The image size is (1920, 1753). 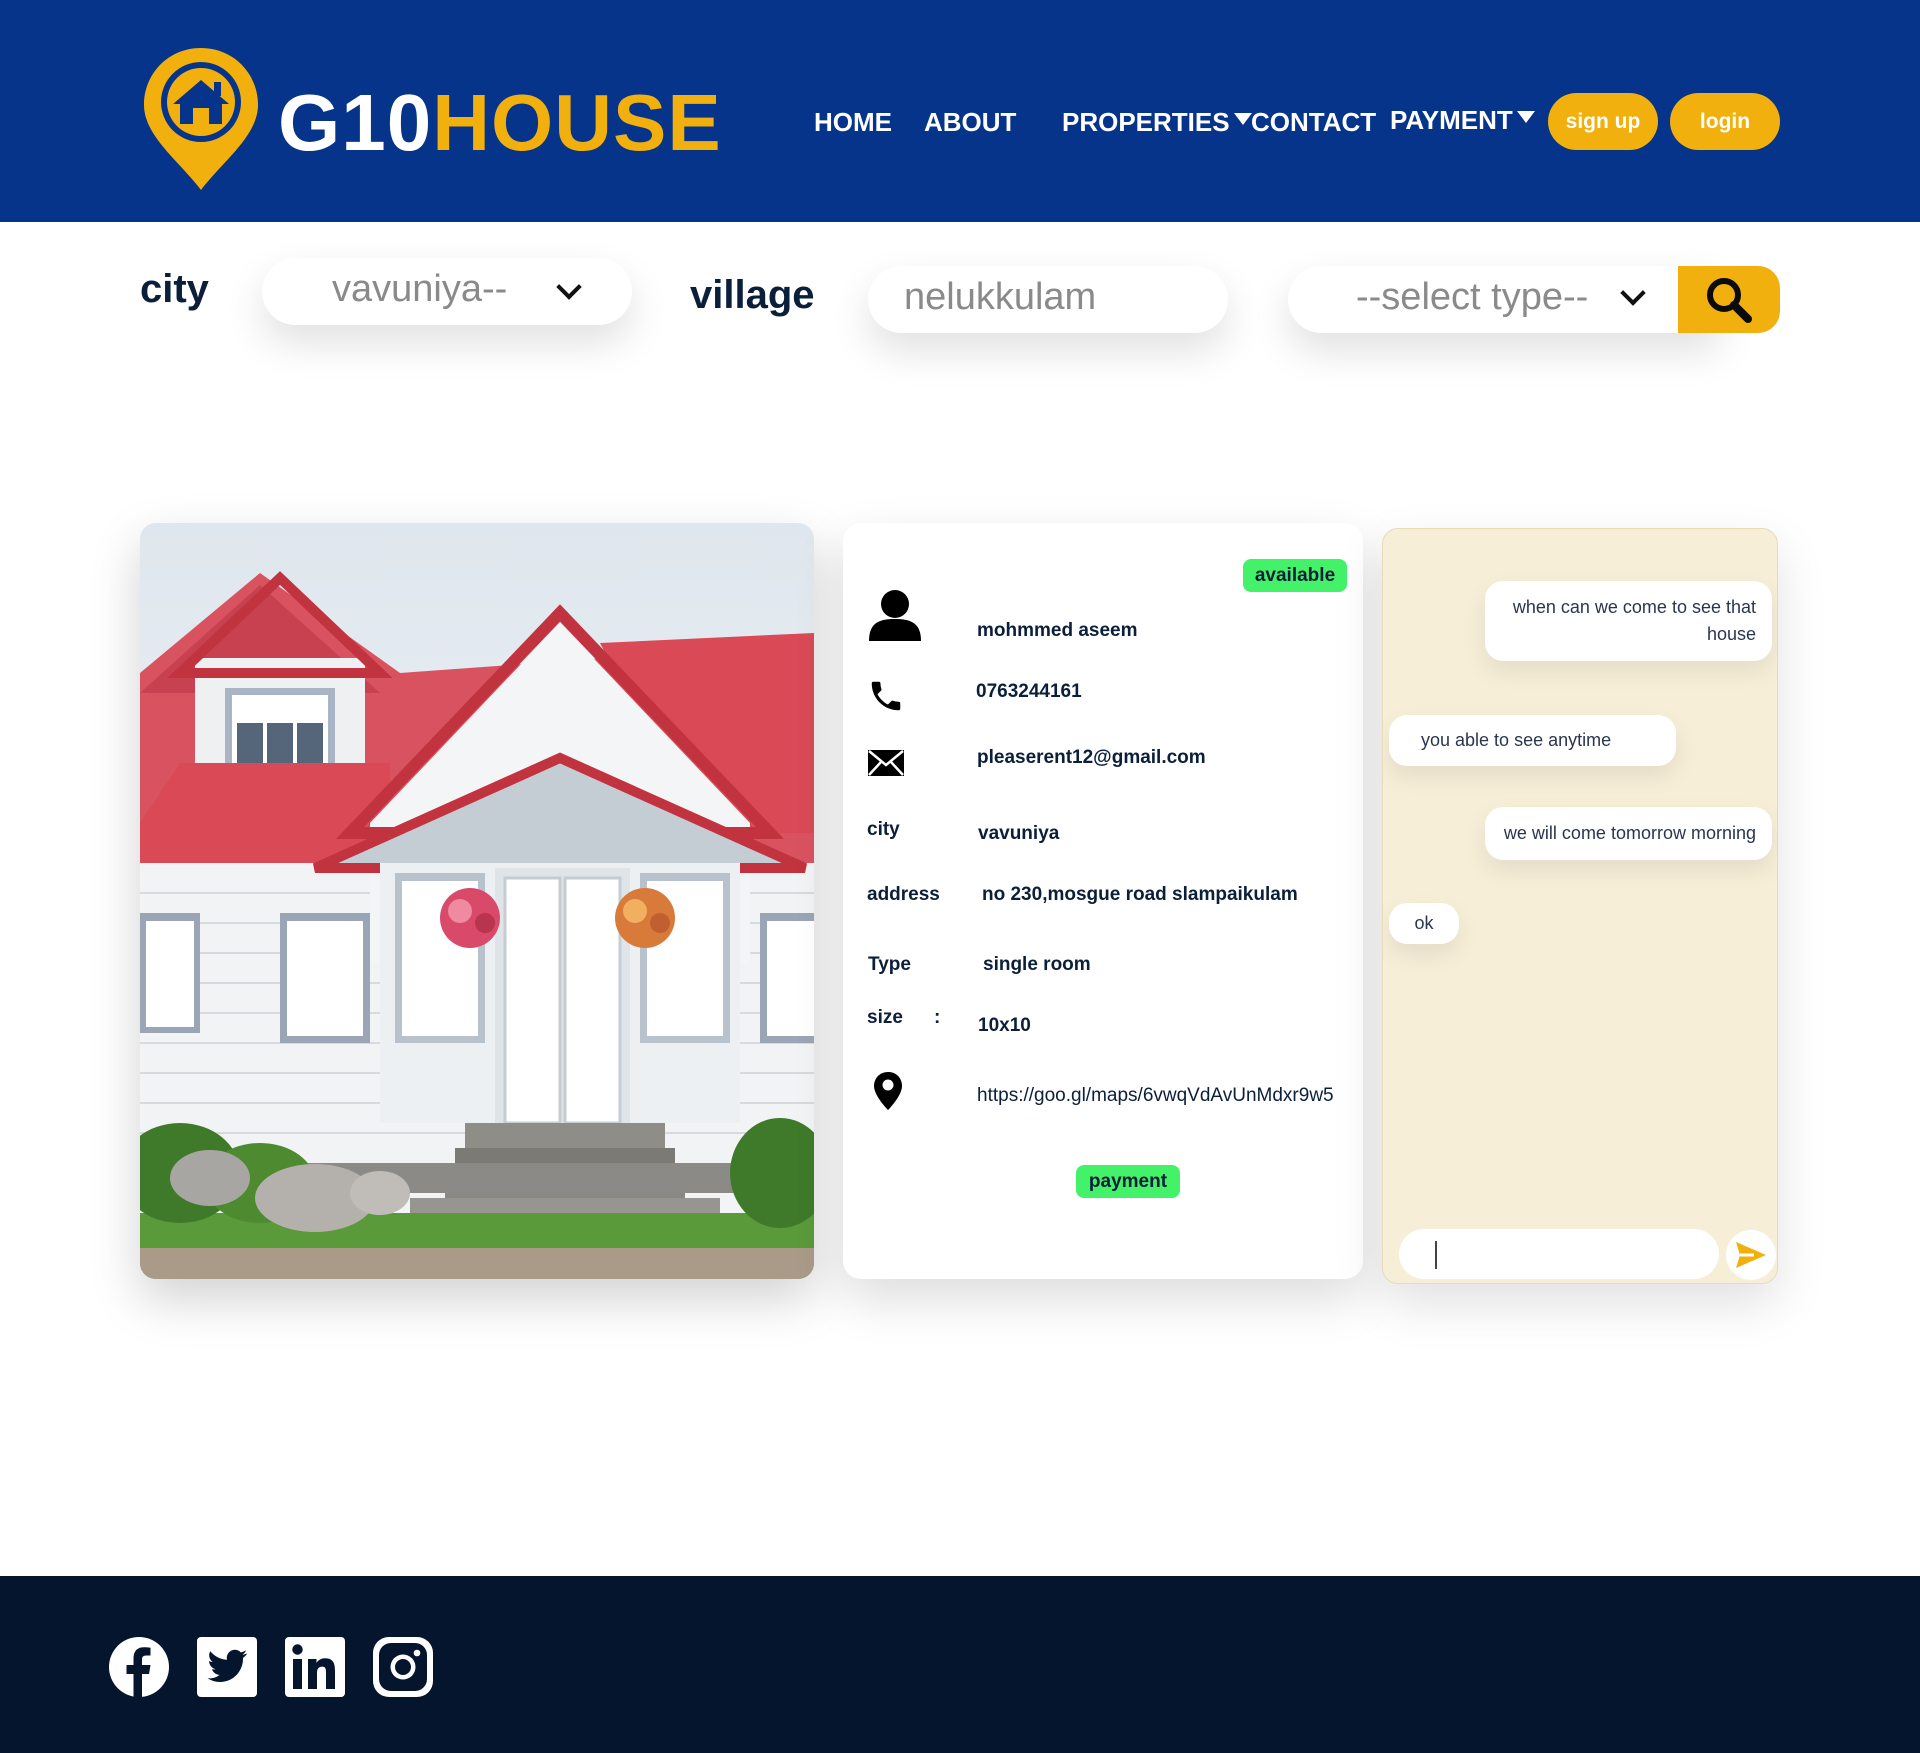 What do you see at coordinates (1004, 1025) in the screenshot?
I see `size-value: 10x10` at bounding box center [1004, 1025].